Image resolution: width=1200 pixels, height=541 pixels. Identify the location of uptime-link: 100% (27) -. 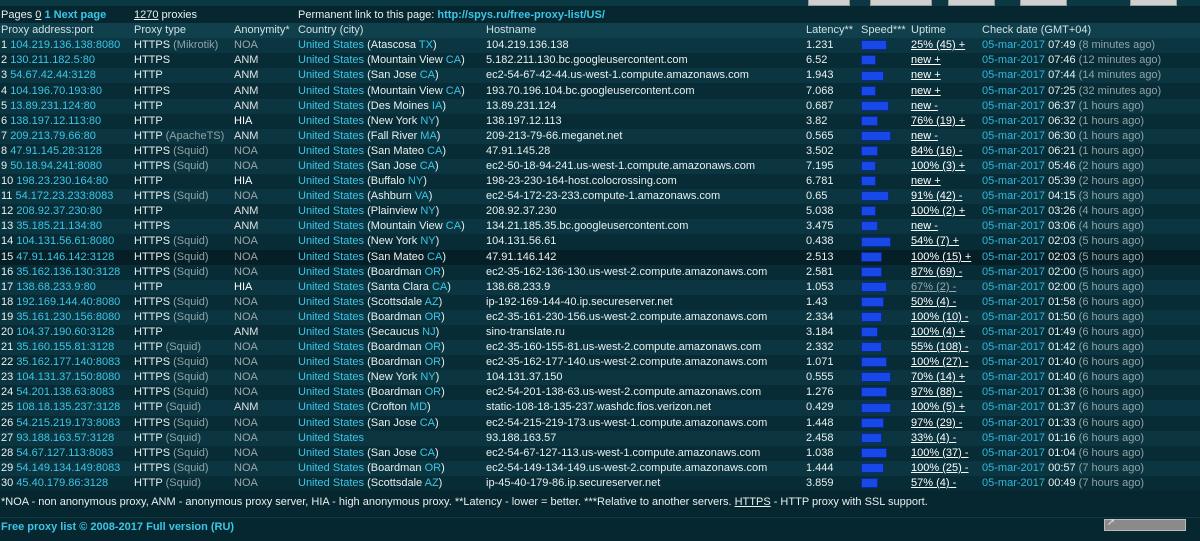
(939, 362).